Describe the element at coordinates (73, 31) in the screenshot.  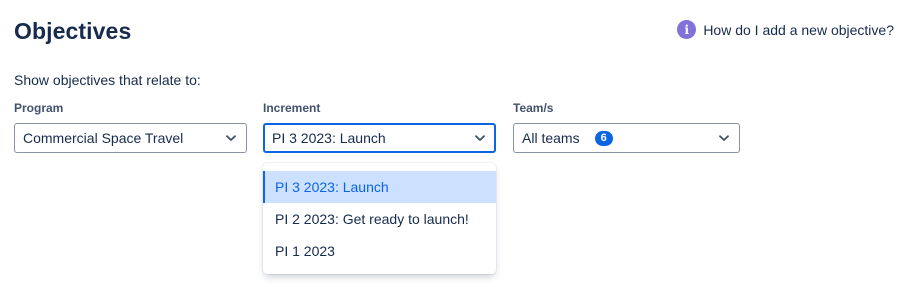
I see `page-title: Objectives` at that location.